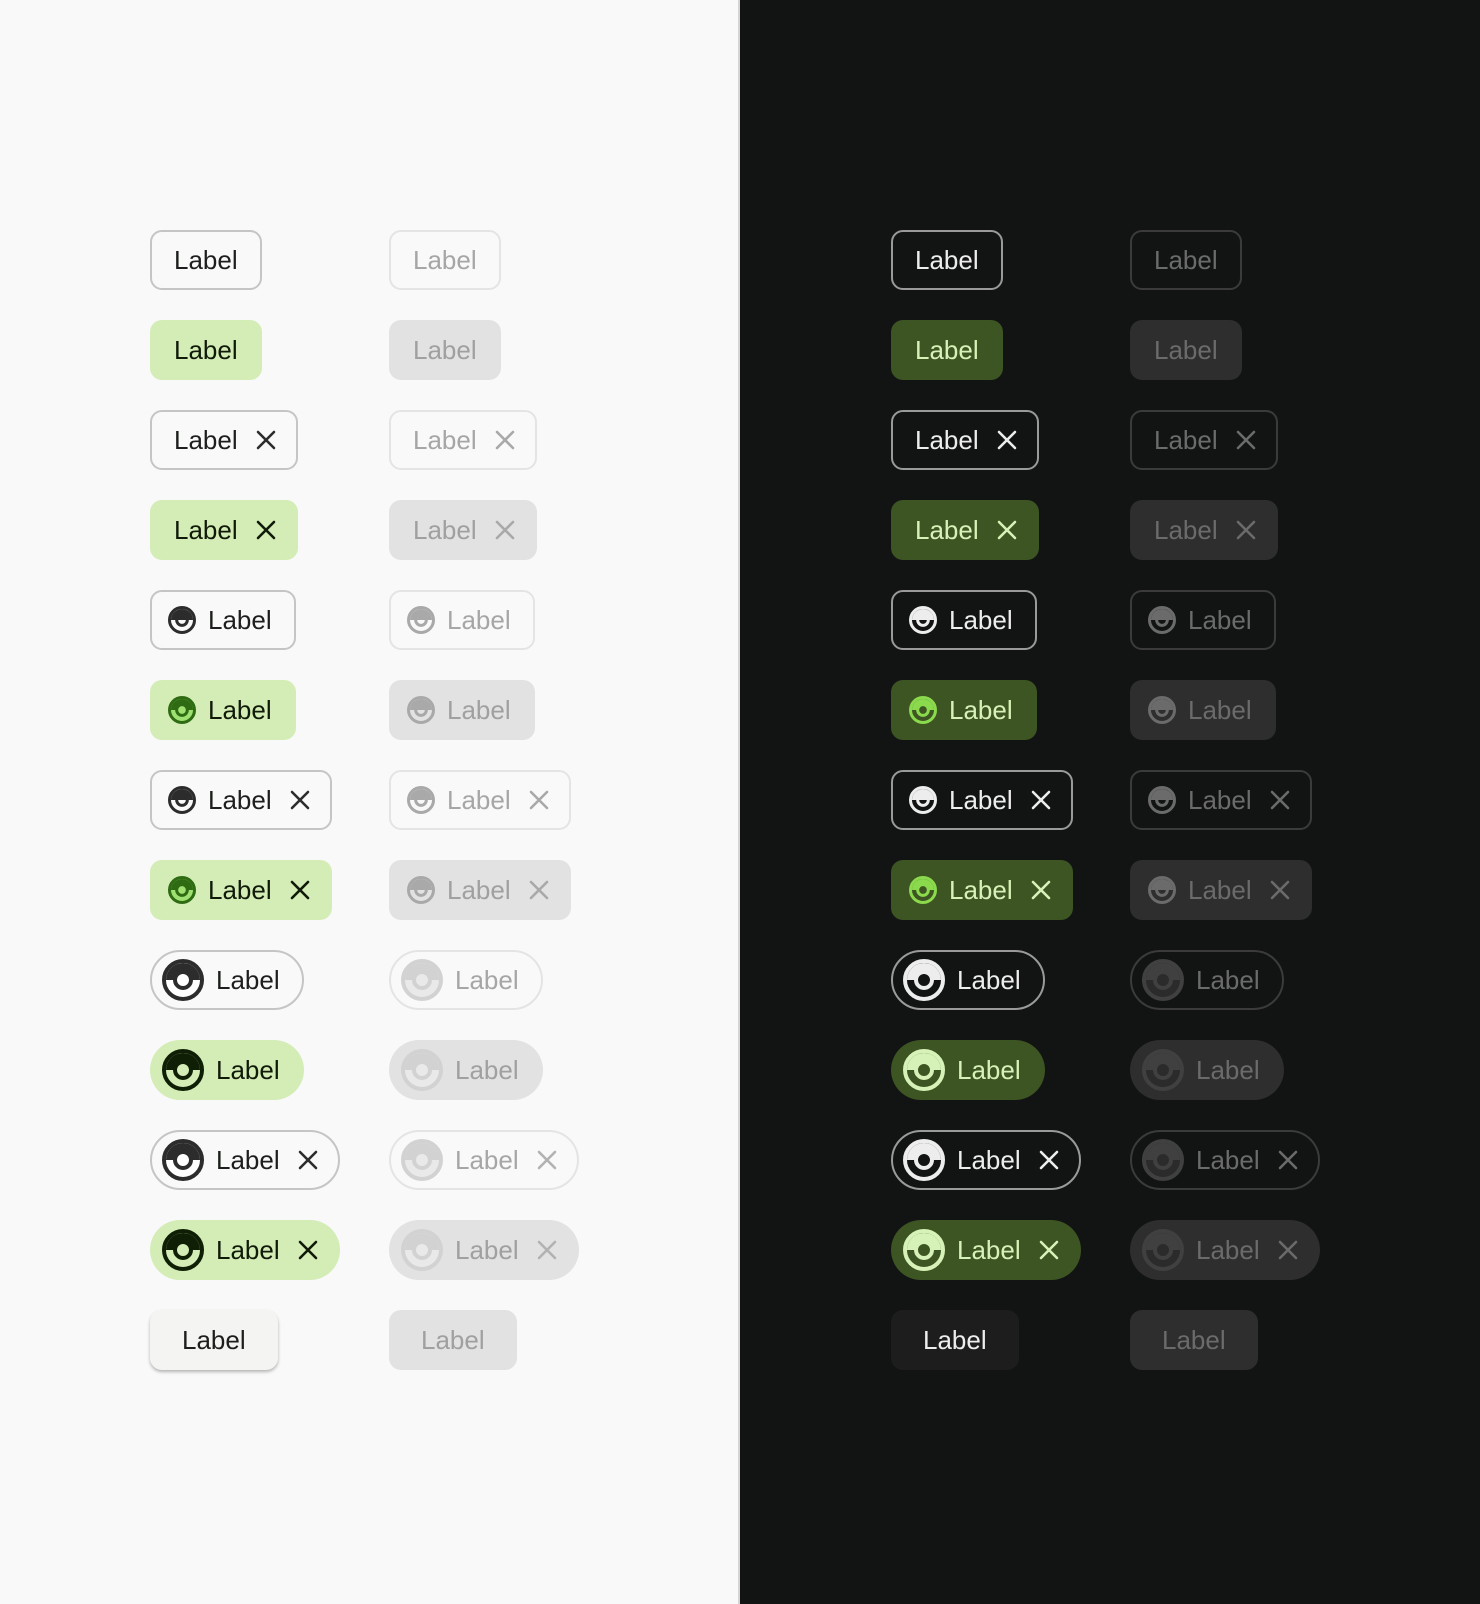 The image size is (1480, 1604). I want to click on chip-icon-selected-light-enabled: Label, so click(223, 710).